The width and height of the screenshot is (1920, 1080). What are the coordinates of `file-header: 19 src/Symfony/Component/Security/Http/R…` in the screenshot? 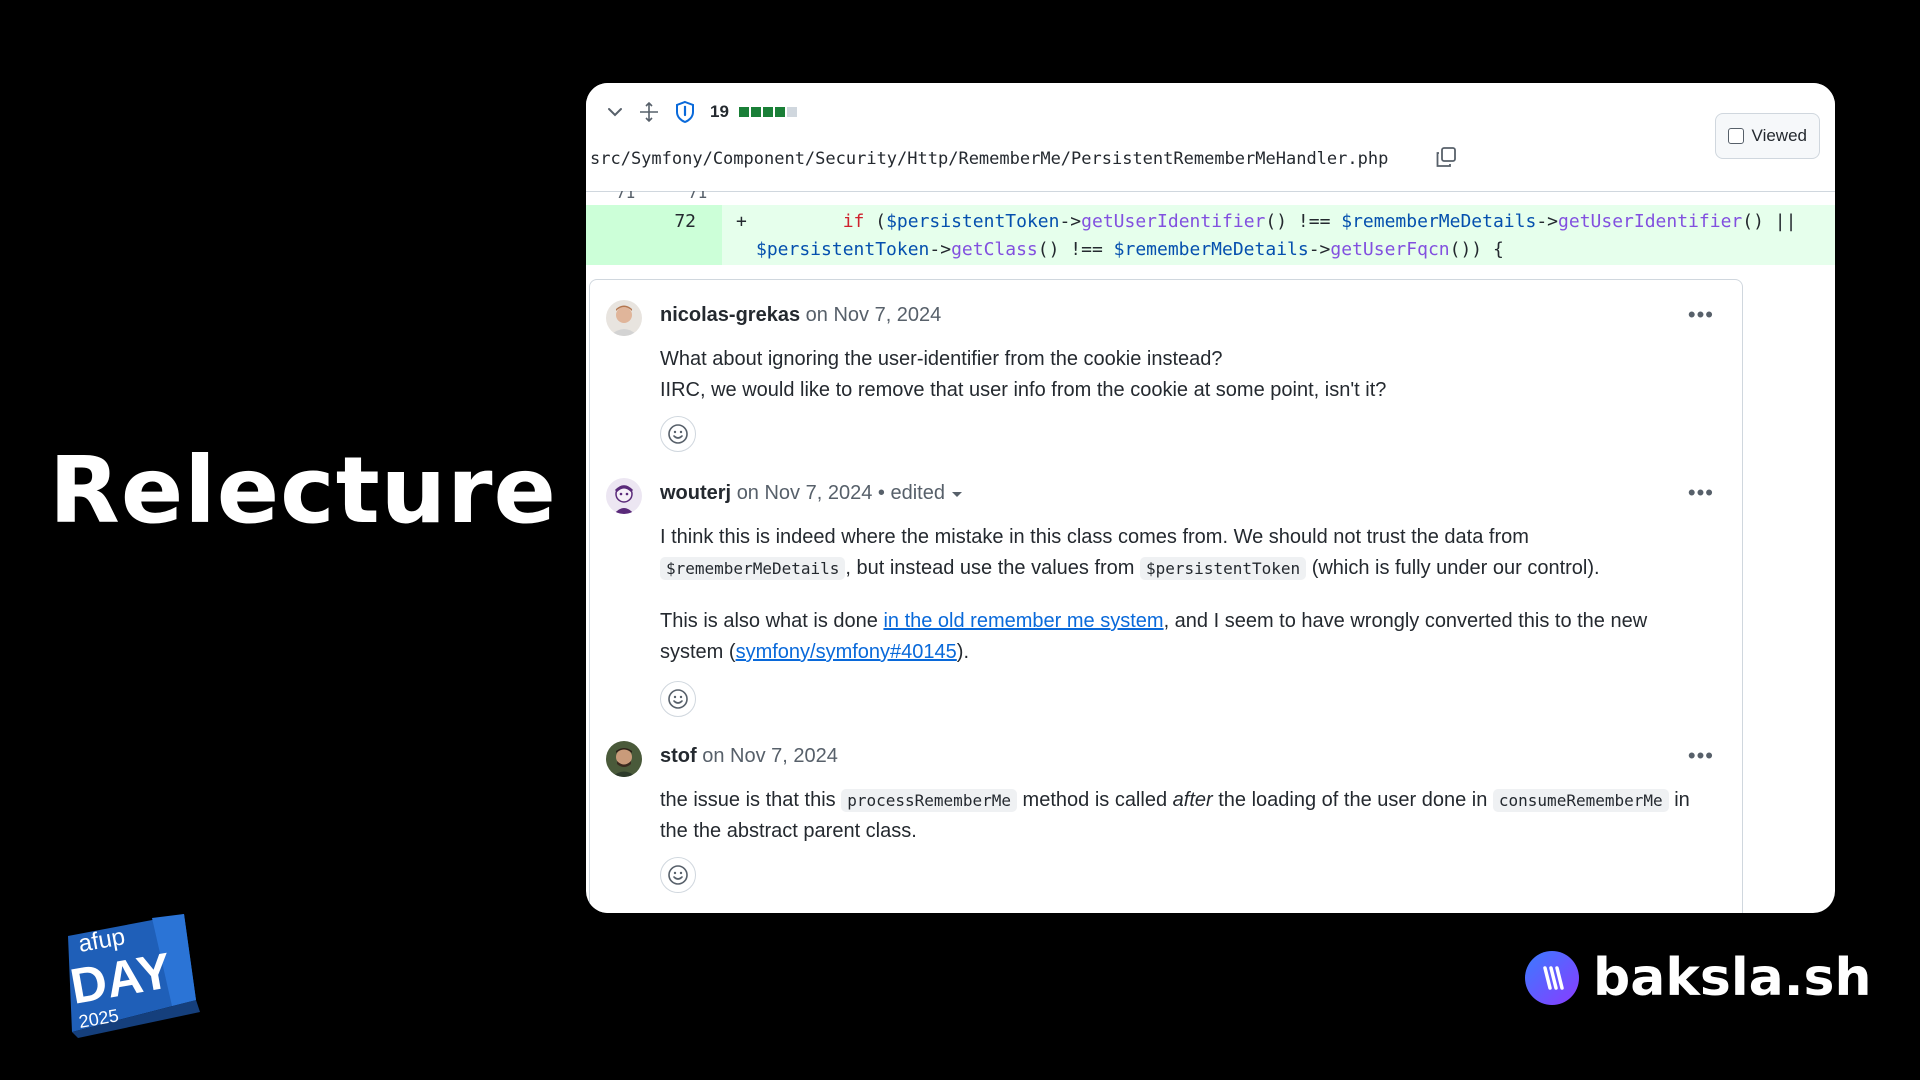 It's located at (1210, 137).